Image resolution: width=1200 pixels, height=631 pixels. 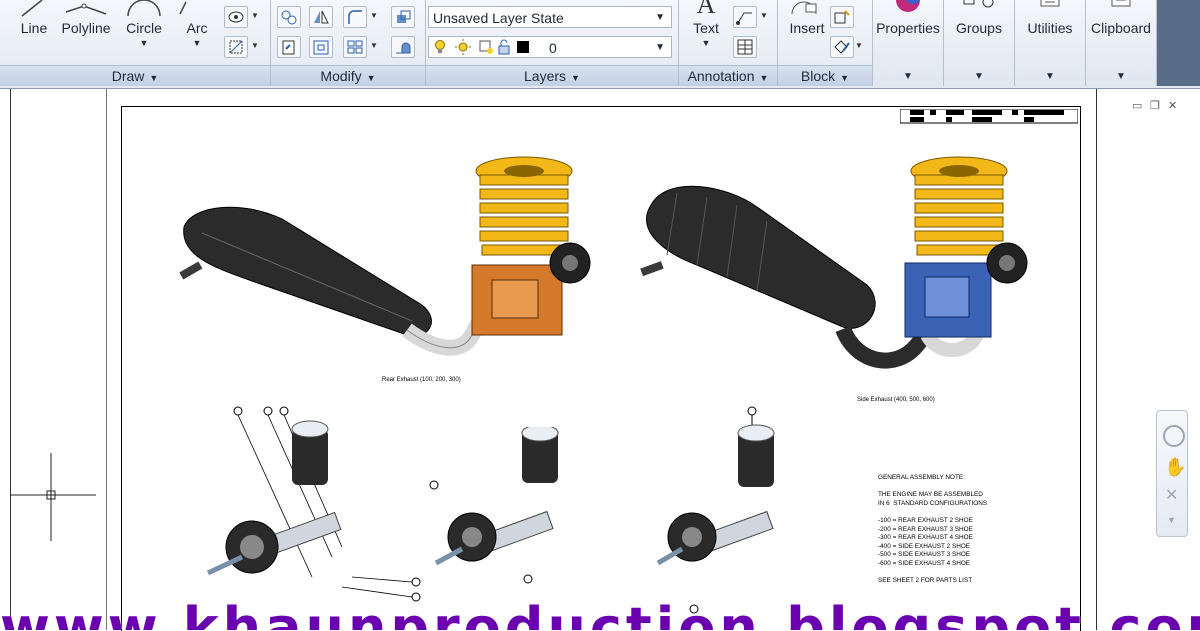 What do you see at coordinates (135, 75) in the screenshot?
I see `draw-panel-title: Draw ▼` at bounding box center [135, 75].